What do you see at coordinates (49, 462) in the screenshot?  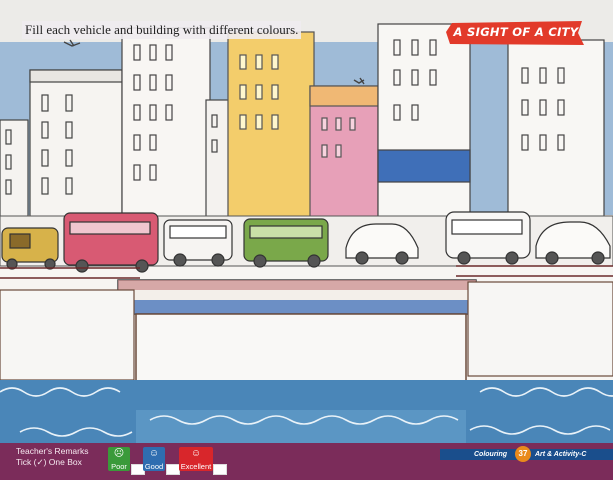 I see `remarks-instruction: Tick (✓) One Box` at bounding box center [49, 462].